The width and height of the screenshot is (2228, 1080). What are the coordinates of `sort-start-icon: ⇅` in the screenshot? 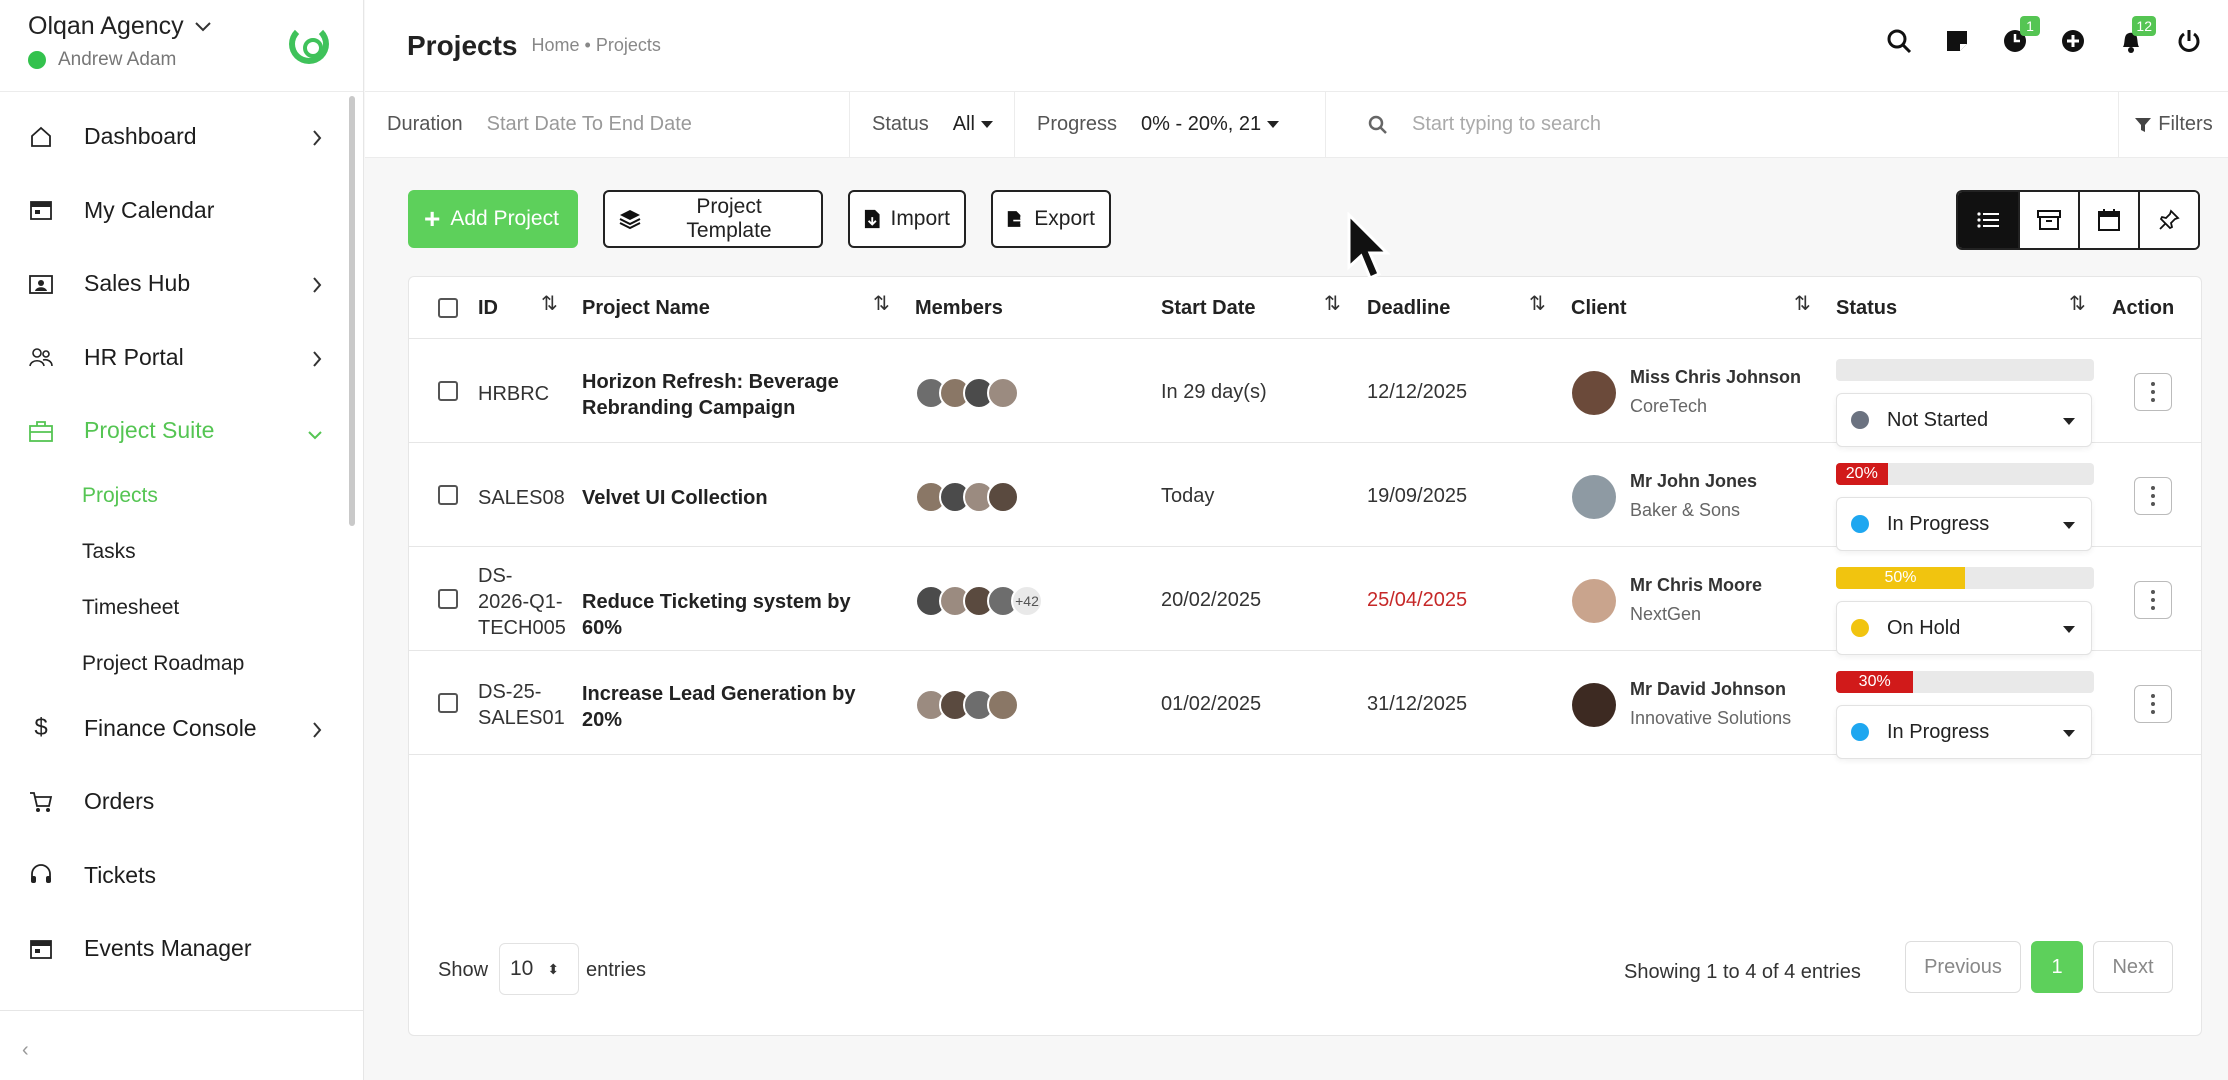 It's located at (1332, 303).